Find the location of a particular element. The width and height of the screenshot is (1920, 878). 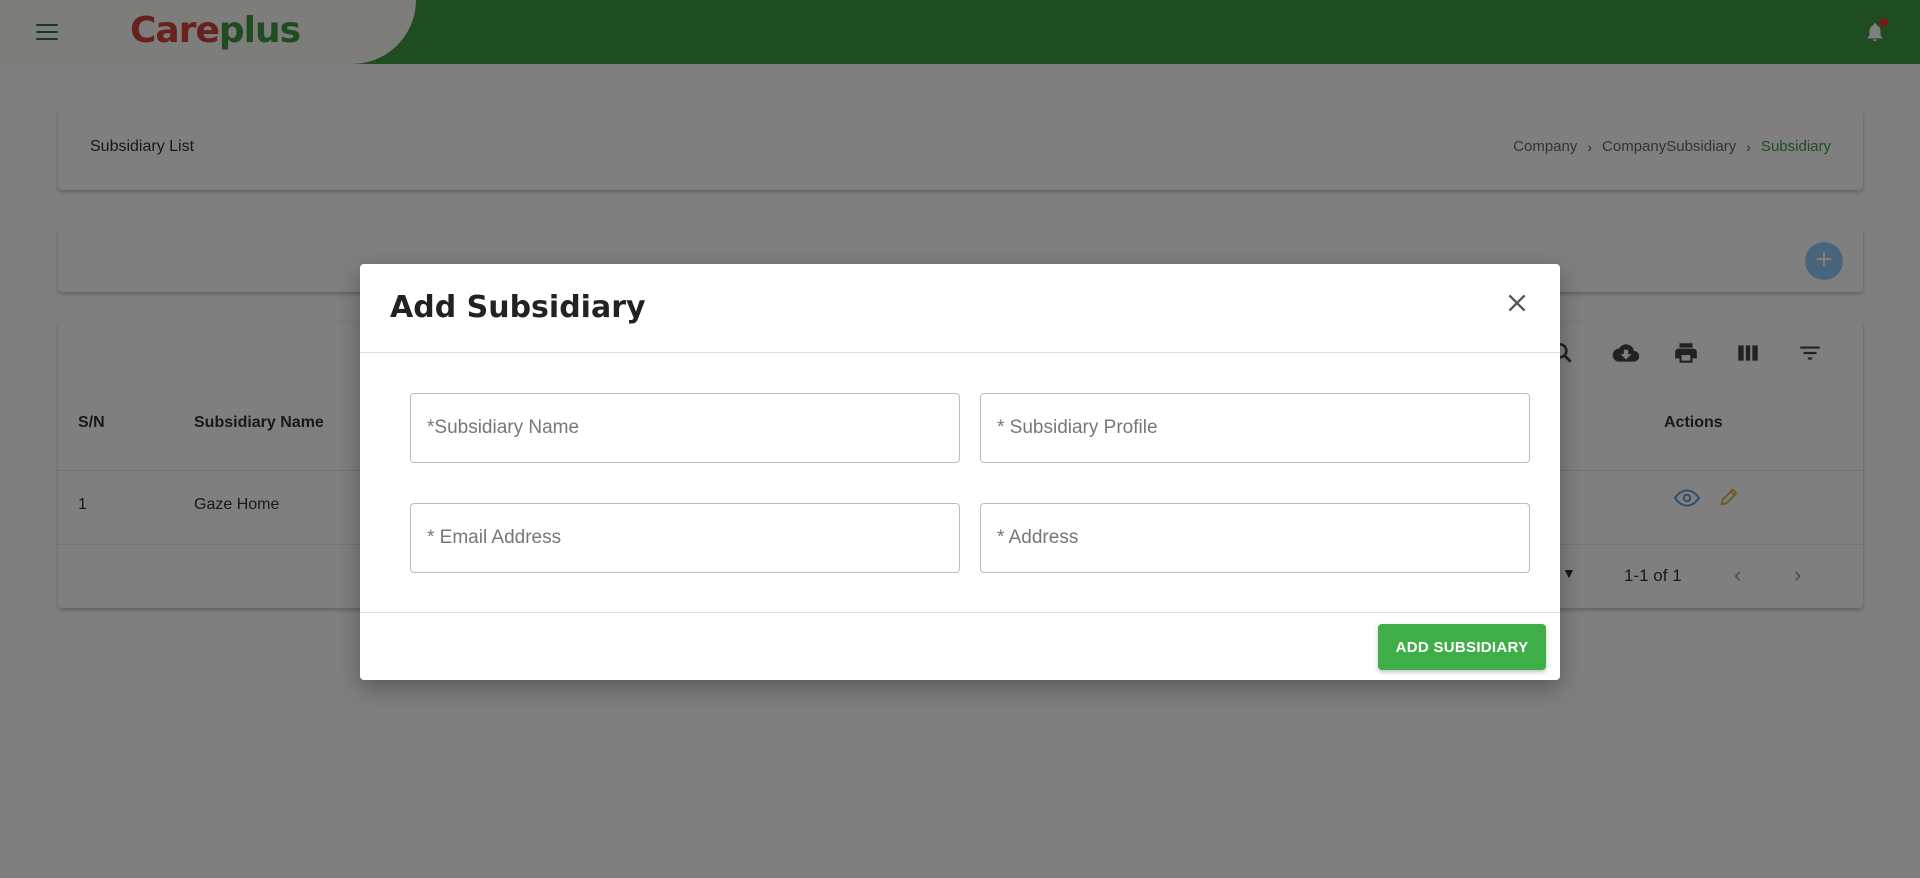

dialog-title: Add Subsidiary is located at coordinates (518, 307).